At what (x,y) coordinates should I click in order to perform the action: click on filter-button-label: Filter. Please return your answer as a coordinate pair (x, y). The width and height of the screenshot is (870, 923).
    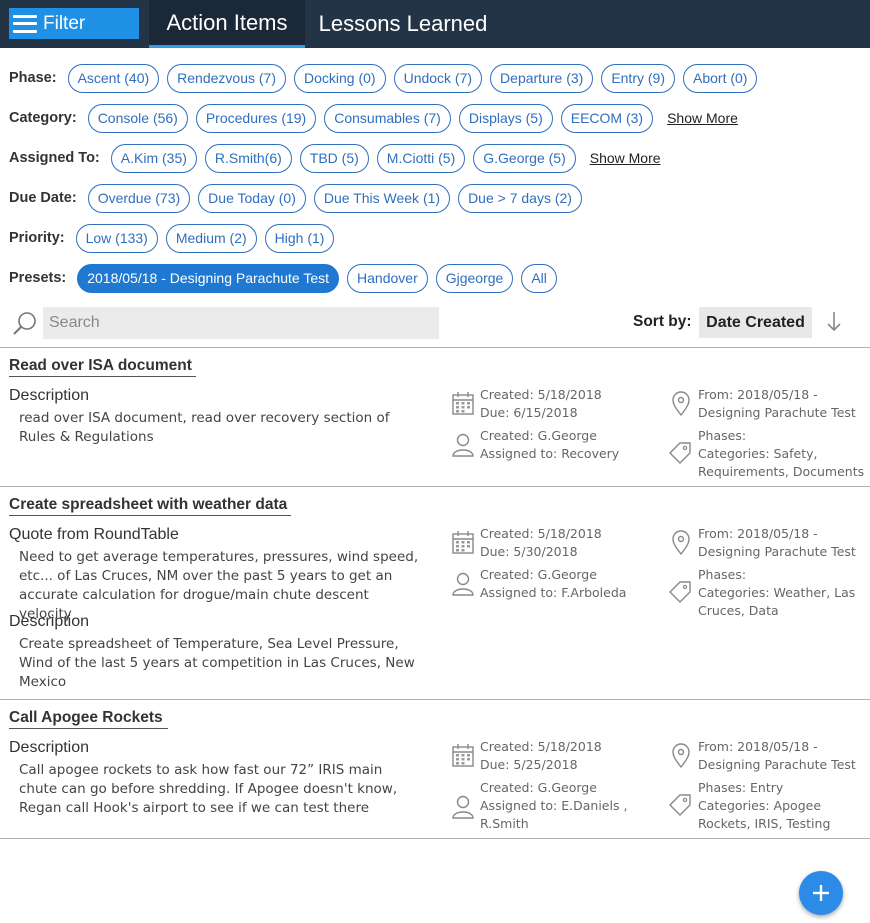
    Looking at the image, I should click on (64, 23).